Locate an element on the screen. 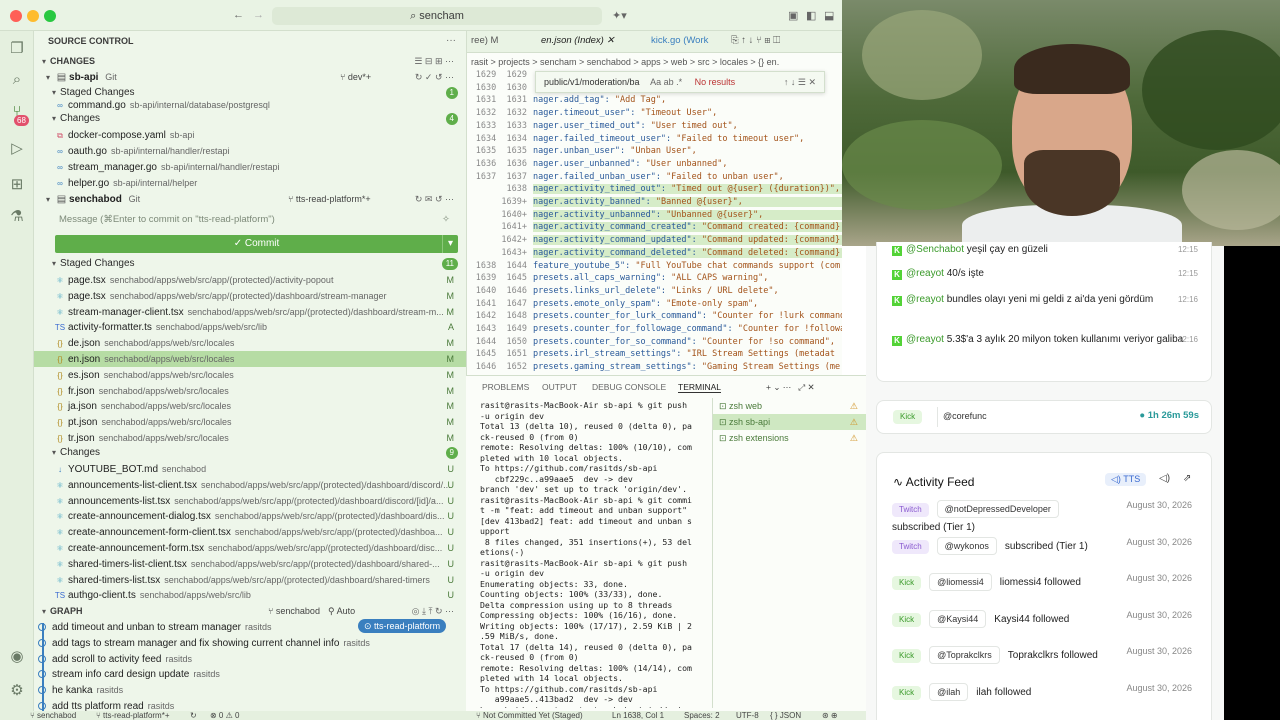  repo-sb-api: ▾ ▤ sb-api Git ⑂ dev*+ ↻ ✓ ↺ ⋯ is located at coordinates (250, 77).